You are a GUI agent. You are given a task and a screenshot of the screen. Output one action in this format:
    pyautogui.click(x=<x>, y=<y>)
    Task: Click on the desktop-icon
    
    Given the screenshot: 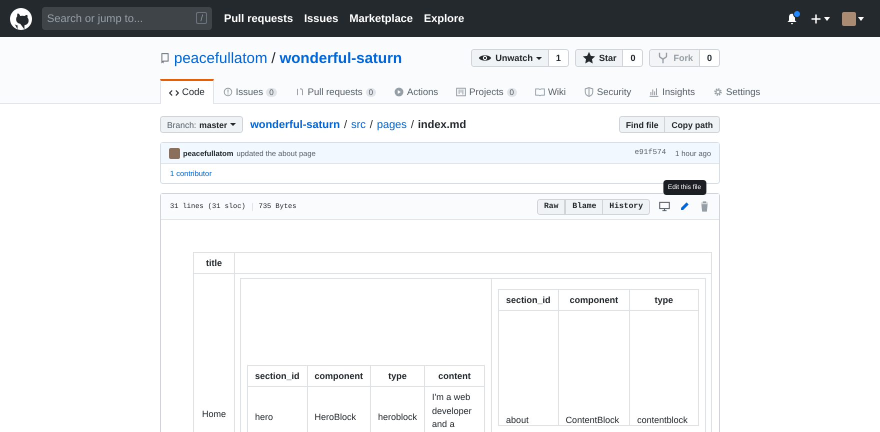 What is the action you would take?
    pyautogui.click(x=664, y=206)
    